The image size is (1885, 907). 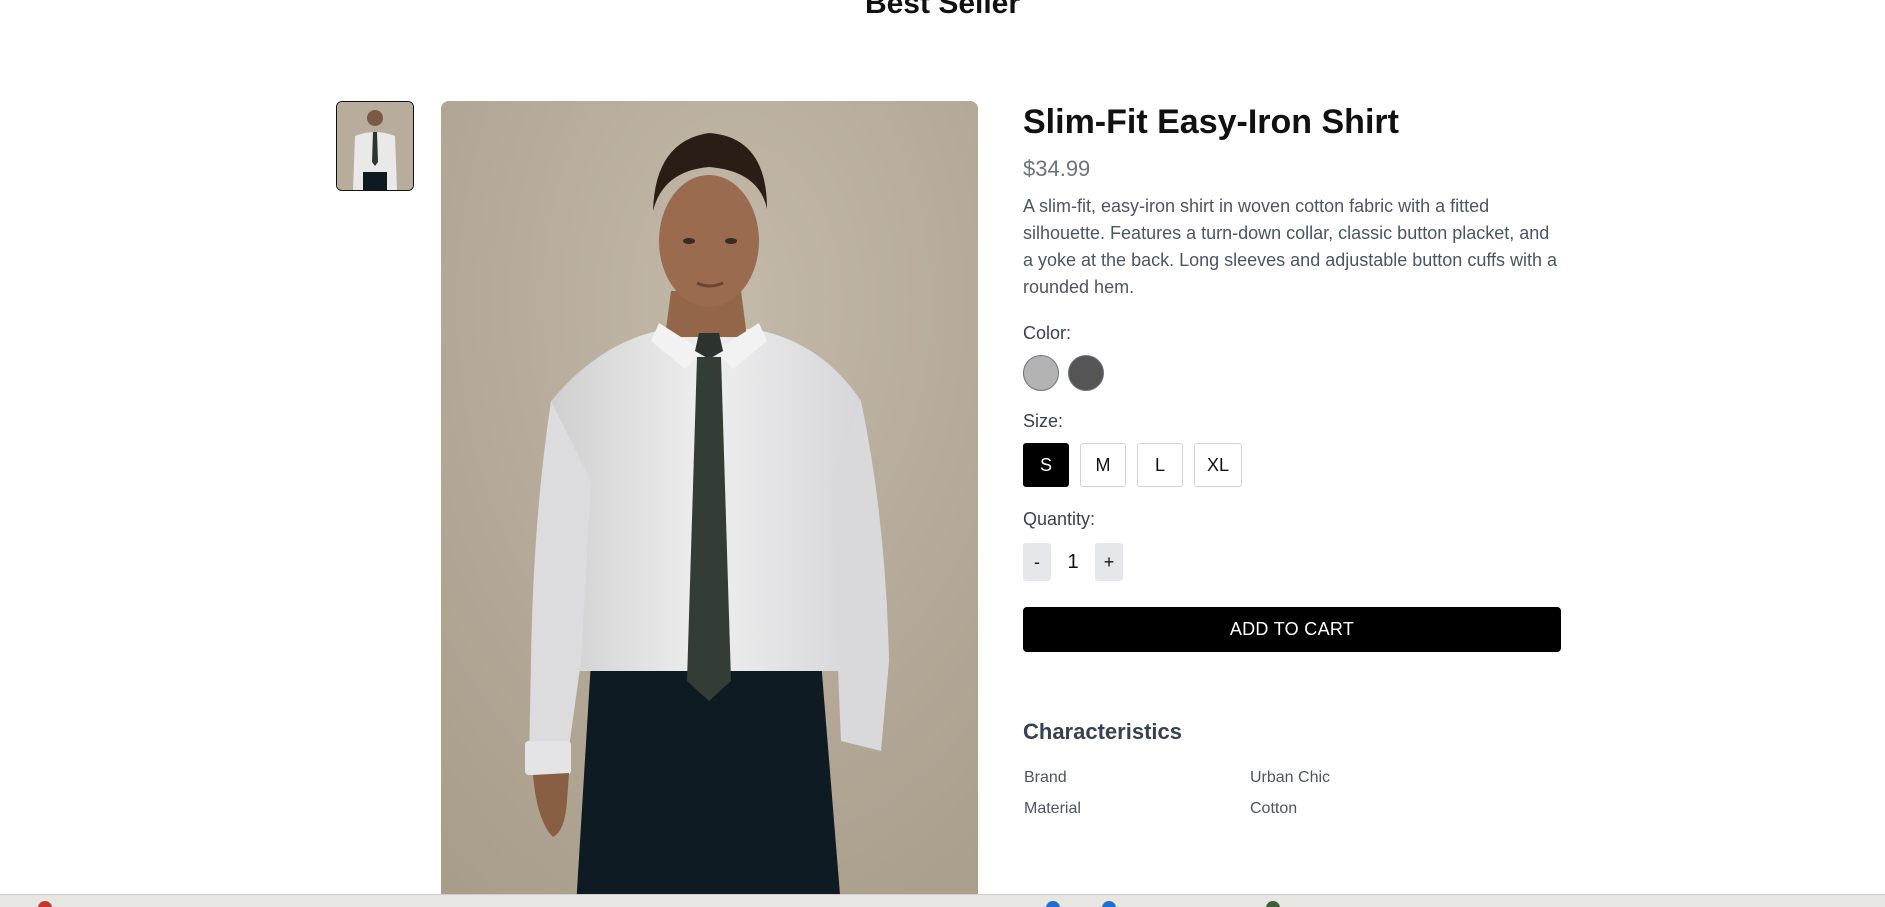 What do you see at coordinates (1292, 562) in the screenshot?
I see `quantity-stepper: - 1 +` at bounding box center [1292, 562].